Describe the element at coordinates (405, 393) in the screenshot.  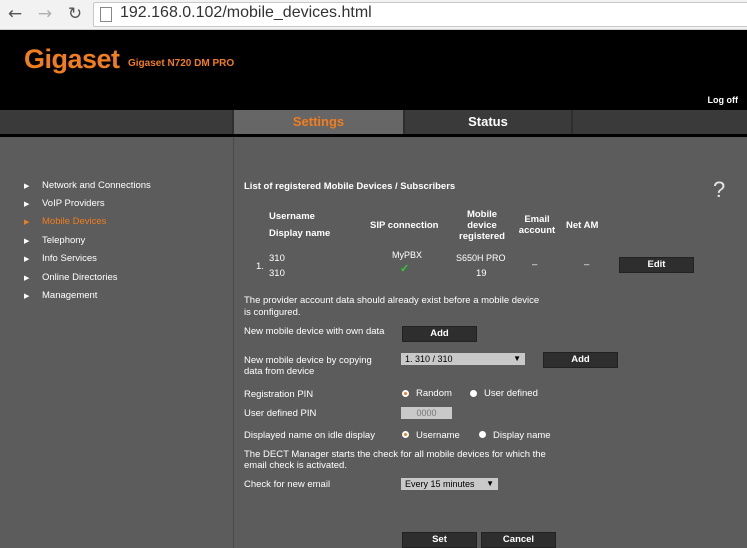
I see `radio-random` at that location.